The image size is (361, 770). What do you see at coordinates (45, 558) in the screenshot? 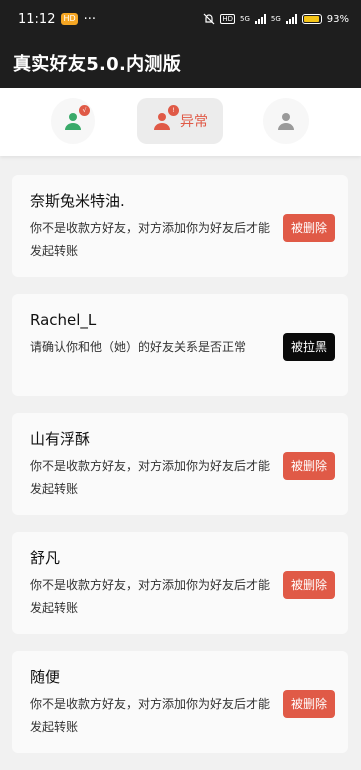
I see `friend-name: 舒凡` at bounding box center [45, 558].